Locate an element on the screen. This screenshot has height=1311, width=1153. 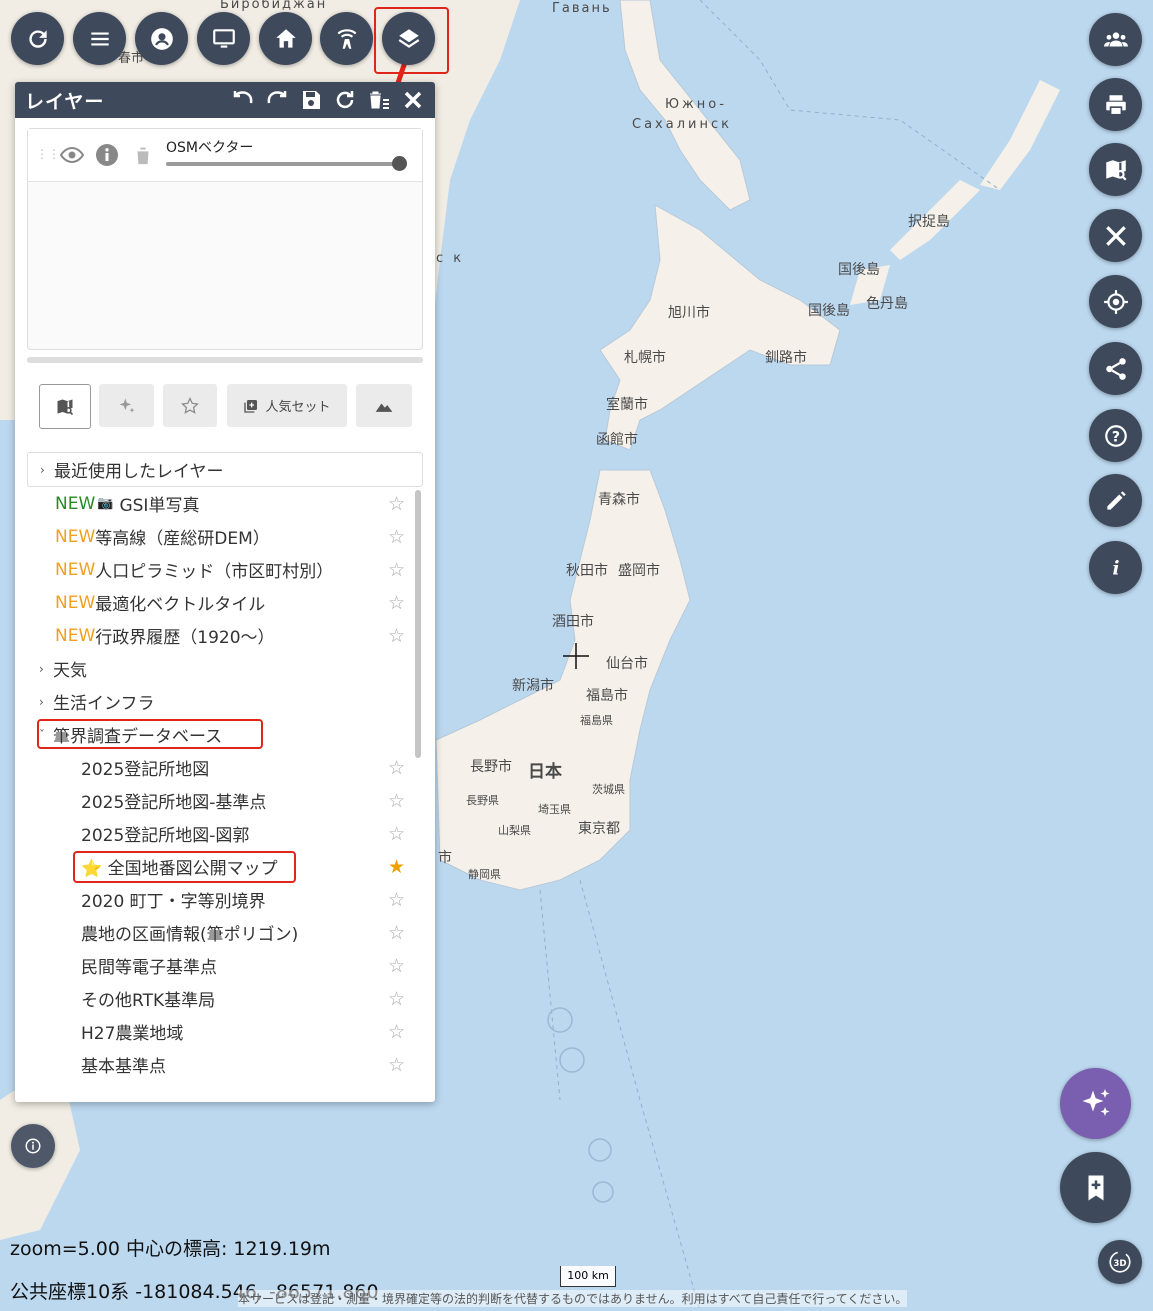
terrain-button is located at coordinates (384, 405).